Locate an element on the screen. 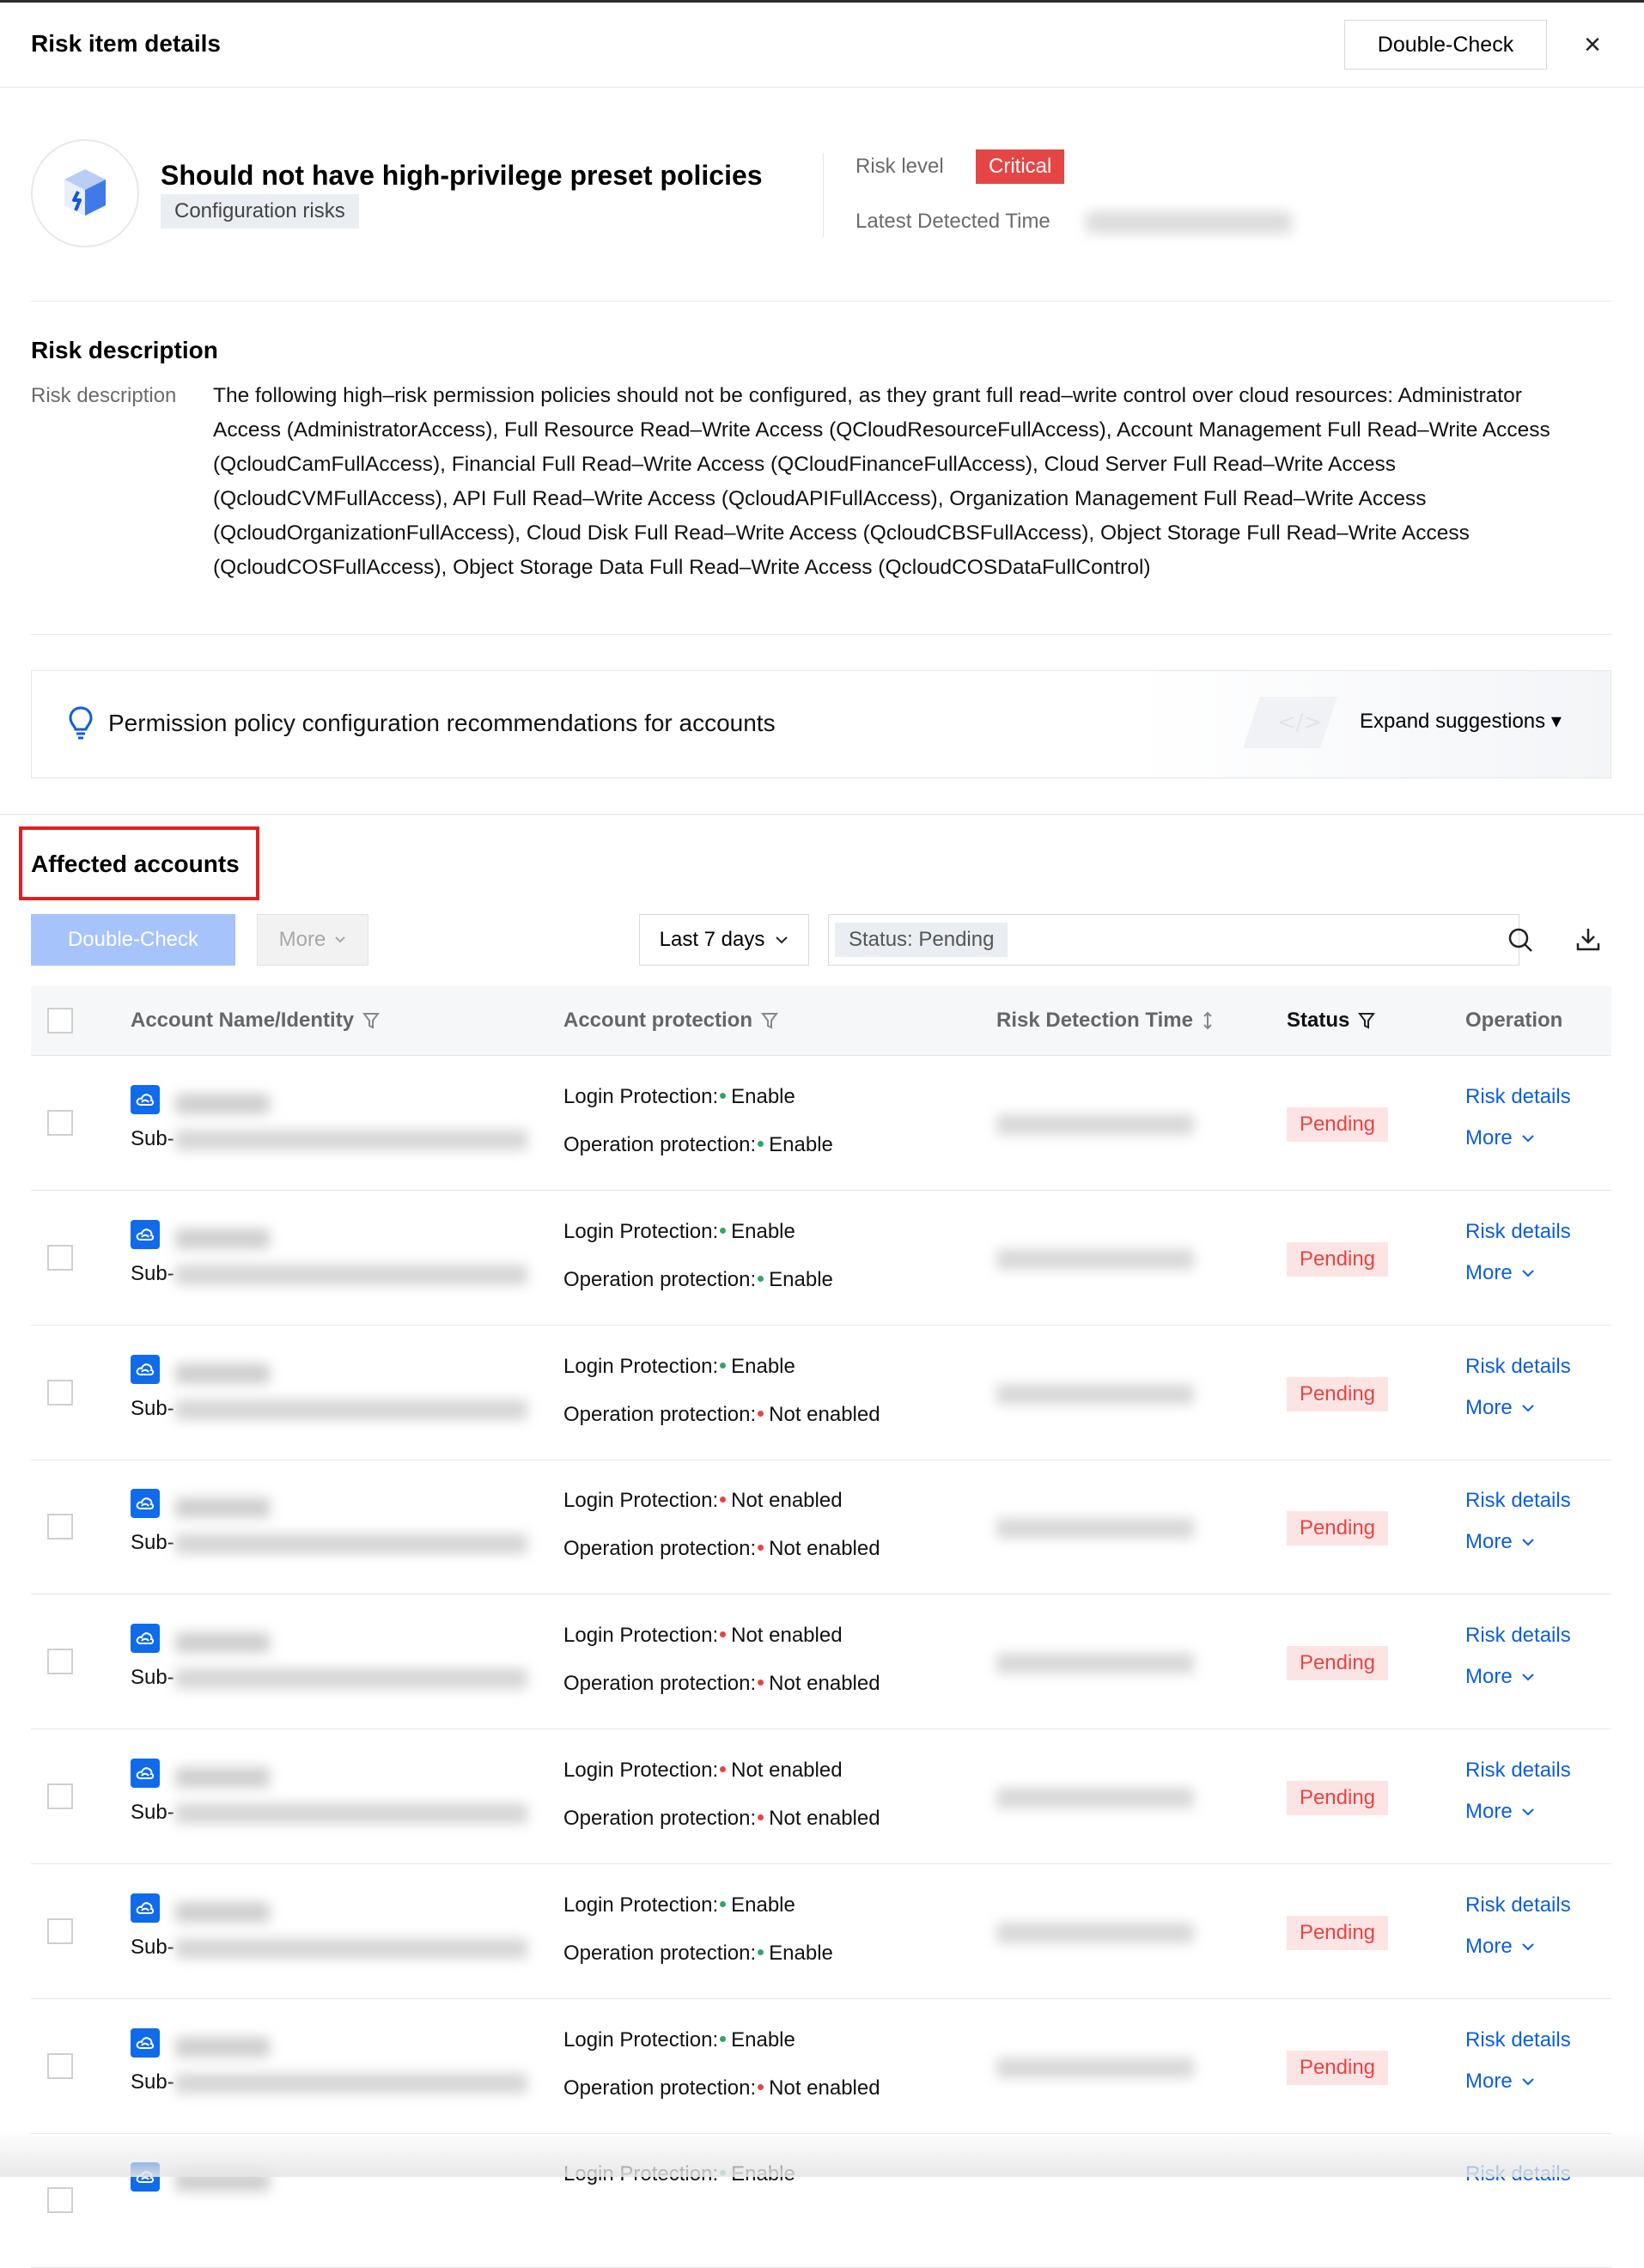  operation-protection: Operation protection: Enable is located at coordinates (698, 1145).